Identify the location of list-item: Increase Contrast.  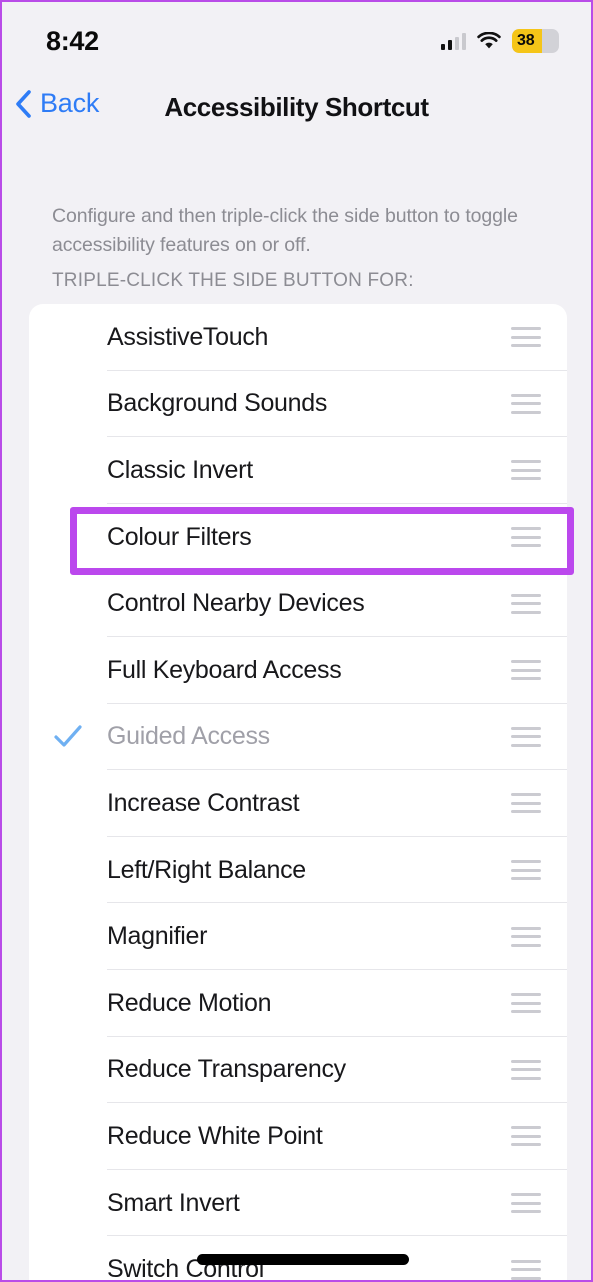
(298, 803).